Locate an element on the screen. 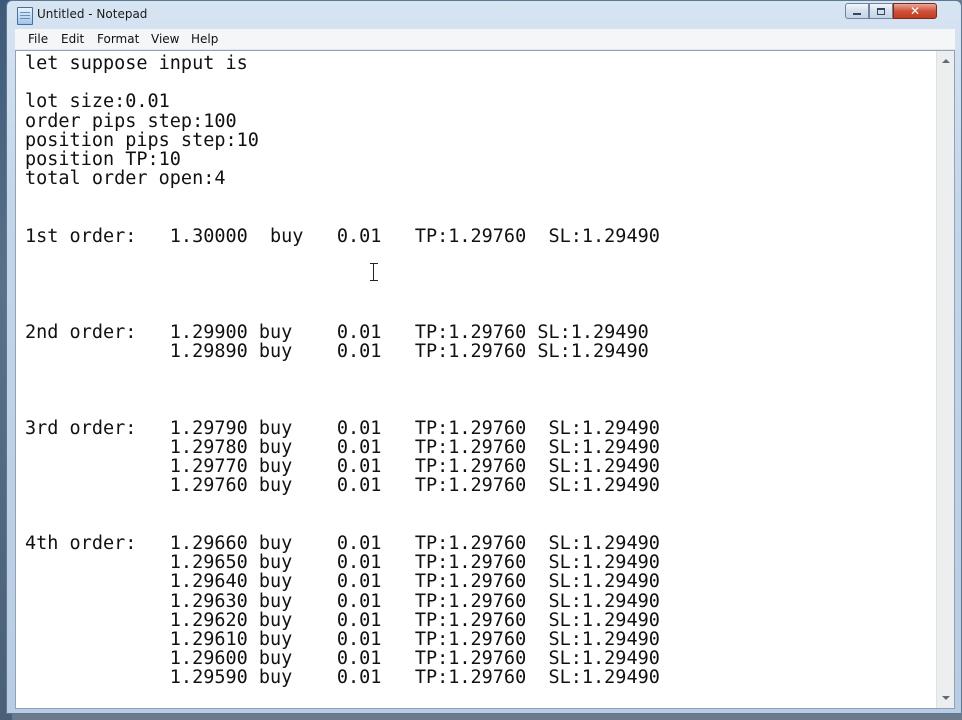  menu-view: View is located at coordinates (165, 39).